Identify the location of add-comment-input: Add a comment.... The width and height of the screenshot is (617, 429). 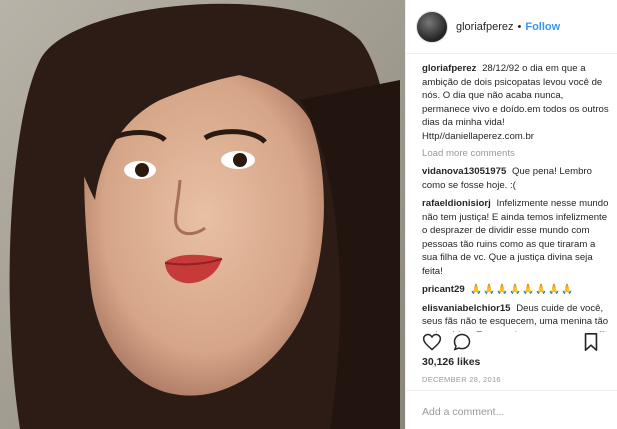
(511, 409).